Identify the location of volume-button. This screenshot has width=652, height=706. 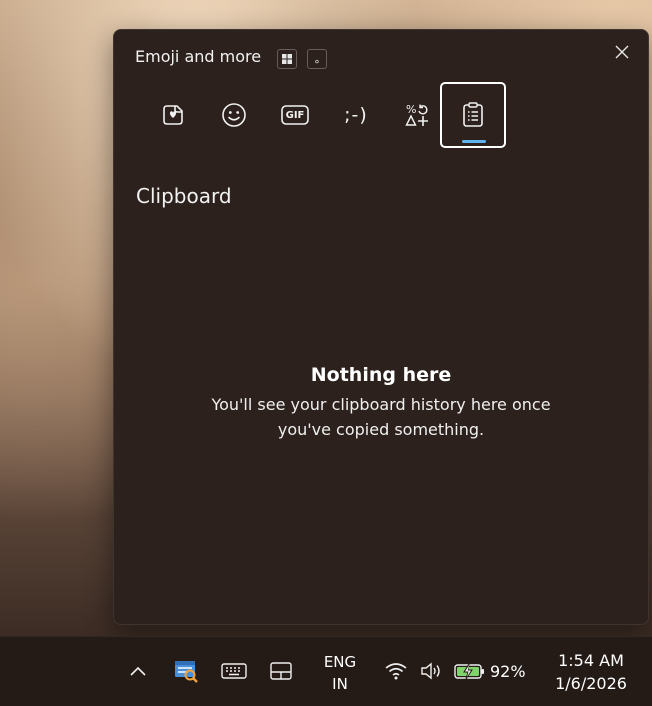
(431, 671).